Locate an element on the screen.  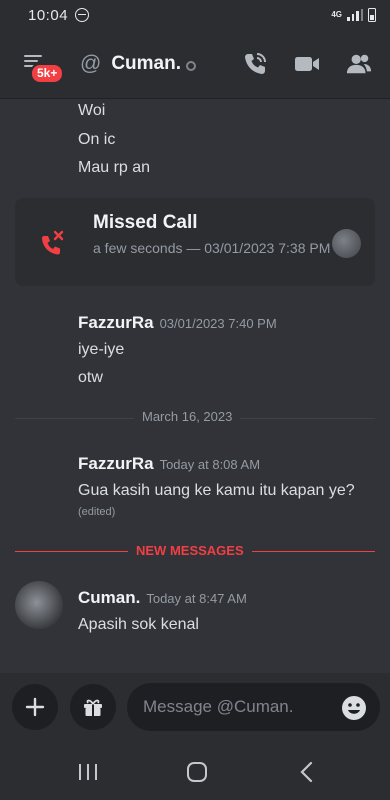
signal-icon is located at coordinates (355, 15).